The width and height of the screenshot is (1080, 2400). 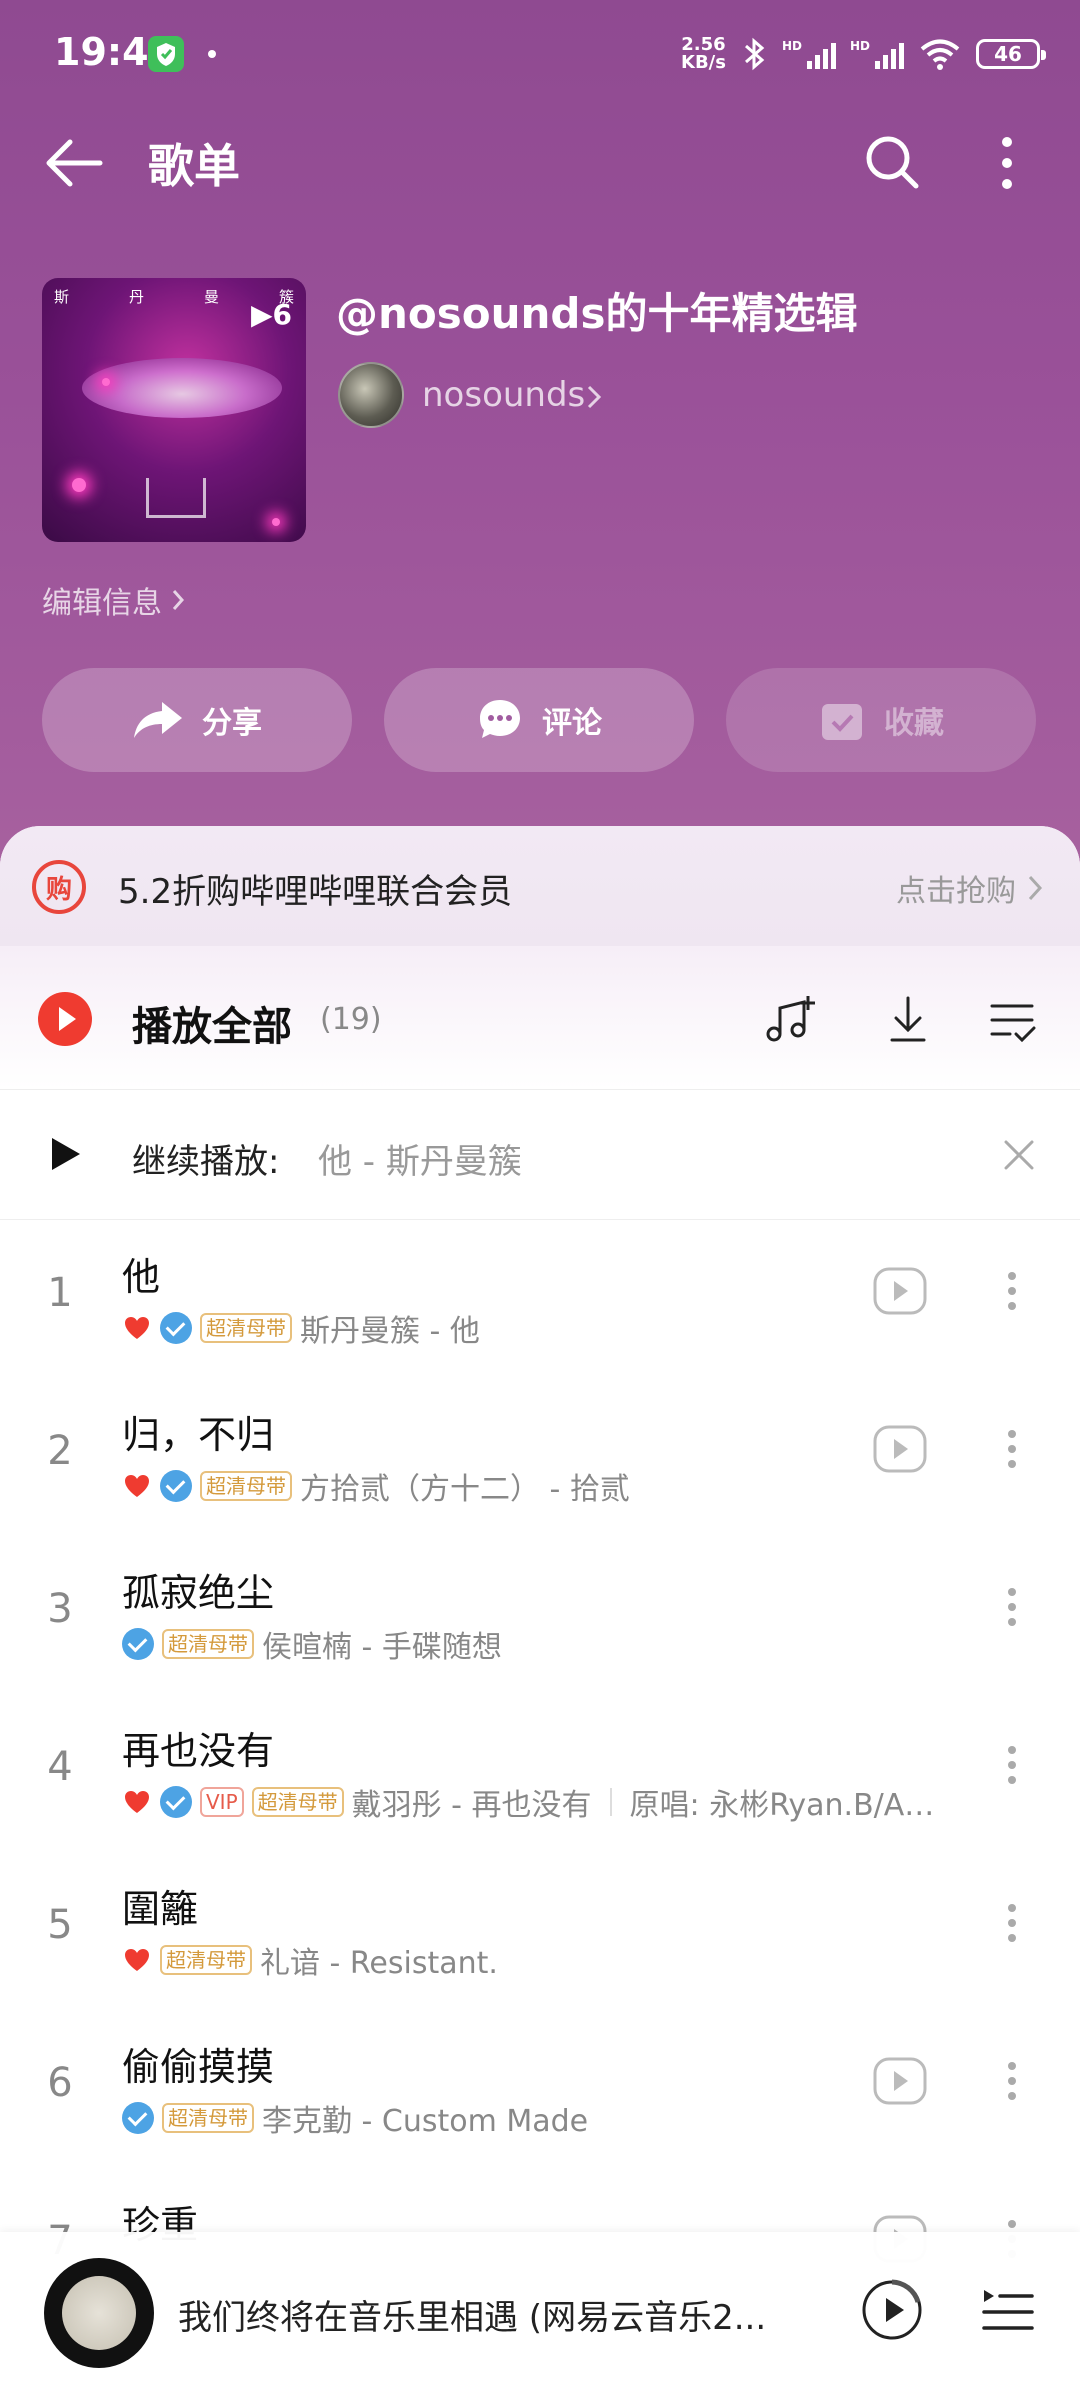 I want to click on video-play-icon, so click(x=900, y=2081).